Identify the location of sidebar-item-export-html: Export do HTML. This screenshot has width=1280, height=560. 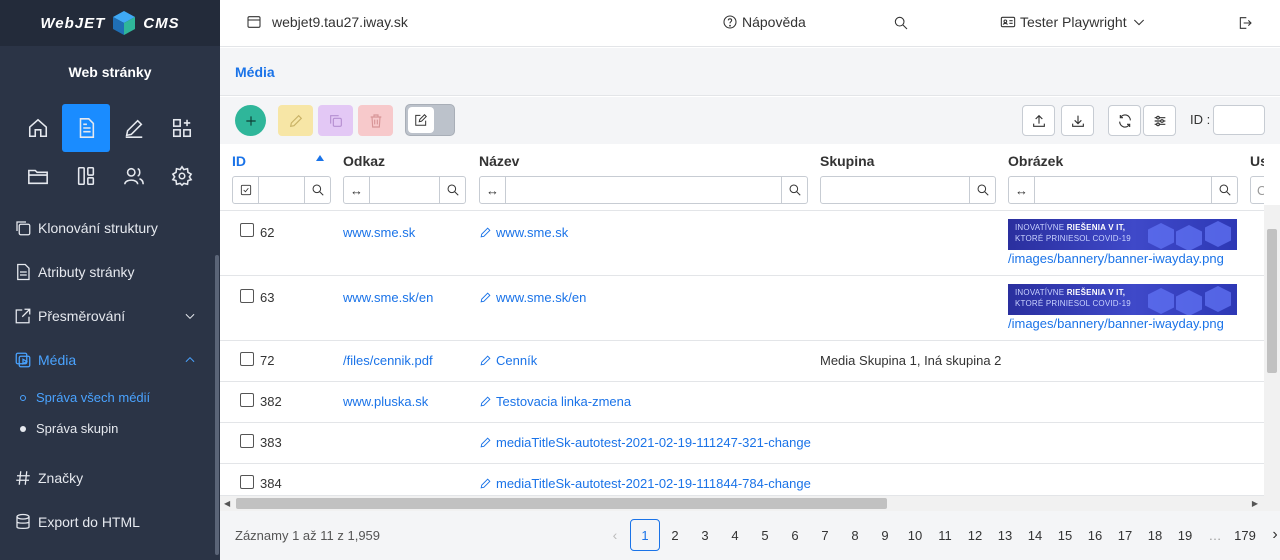
(107, 522).